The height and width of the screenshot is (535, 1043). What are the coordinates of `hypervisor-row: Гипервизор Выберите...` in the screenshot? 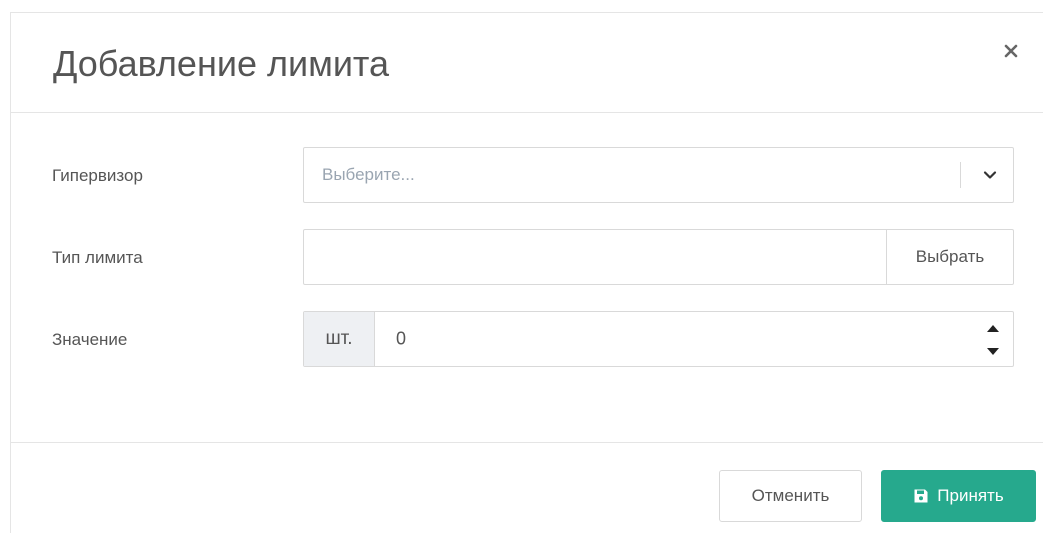 It's located at (527, 176).